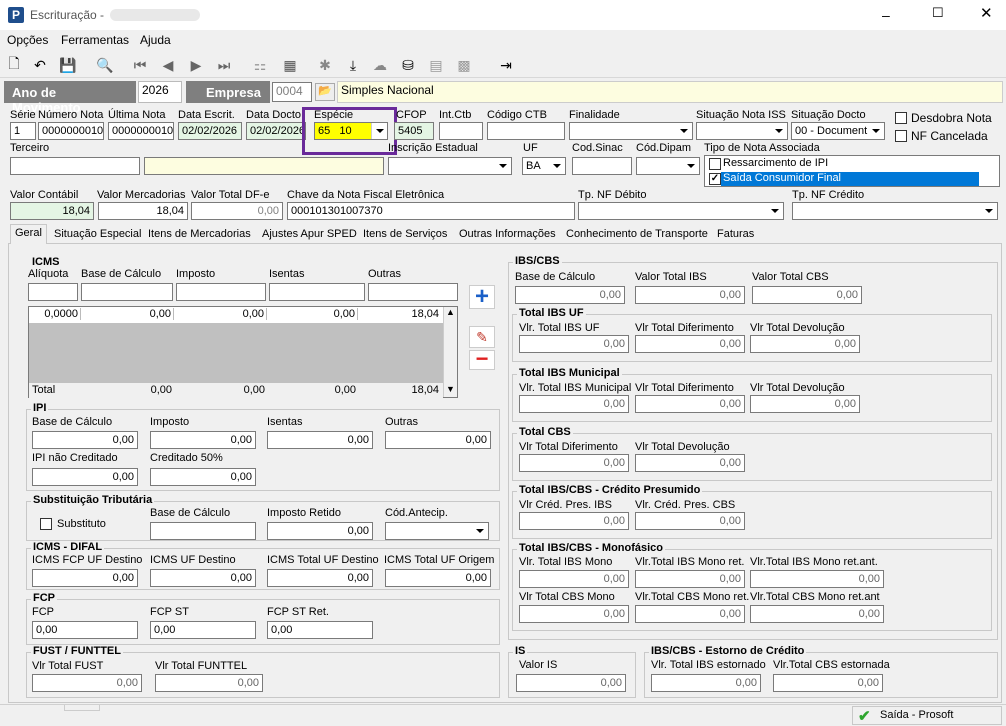 The height and width of the screenshot is (726, 1006). I want to click on panel-icon: ▤, so click(436, 65).